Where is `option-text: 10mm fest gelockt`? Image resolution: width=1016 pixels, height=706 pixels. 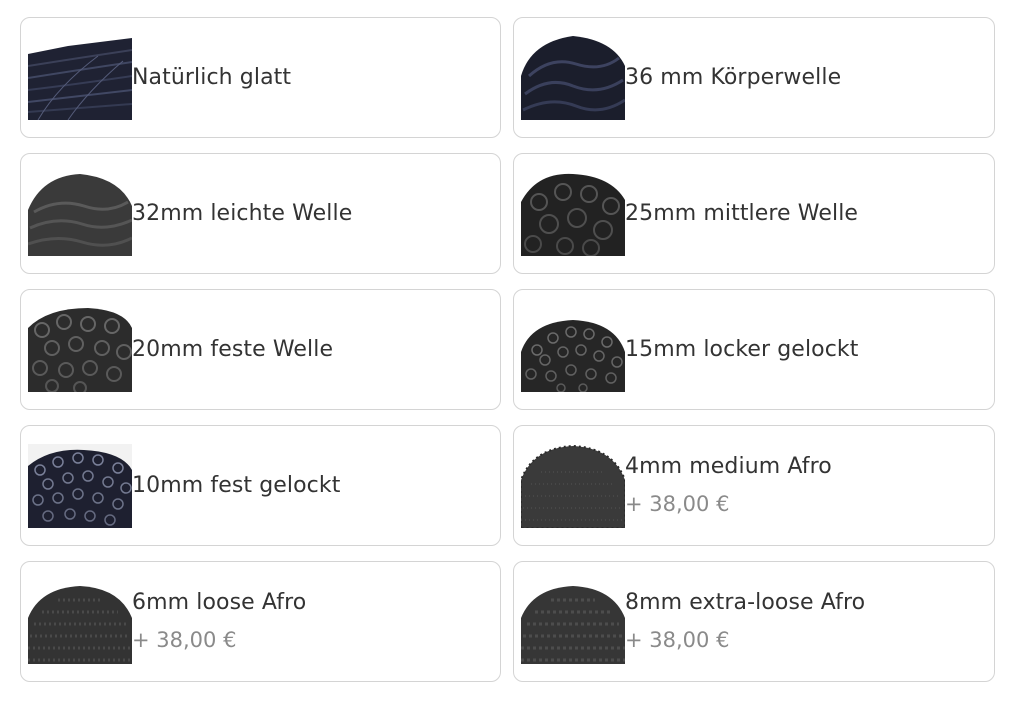 option-text: 10mm fest gelockt is located at coordinates (236, 486).